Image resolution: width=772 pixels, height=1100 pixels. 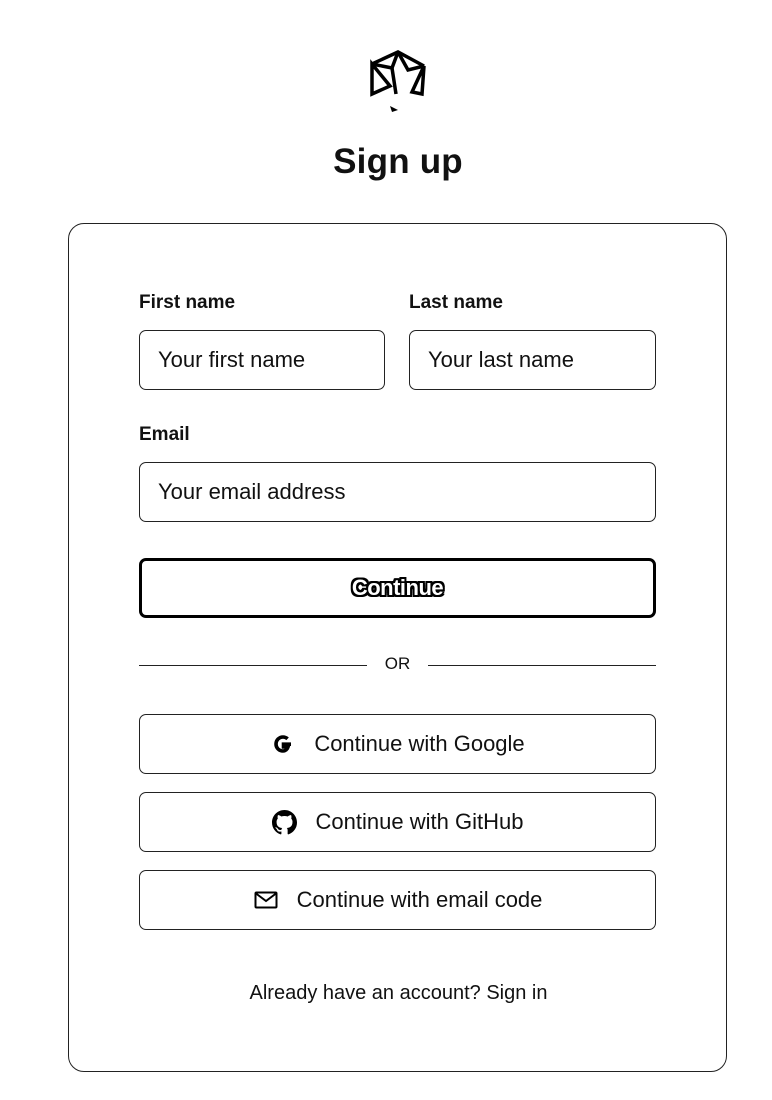 What do you see at coordinates (285, 822) in the screenshot?
I see `github-icon` at bounding box center [285, 822].